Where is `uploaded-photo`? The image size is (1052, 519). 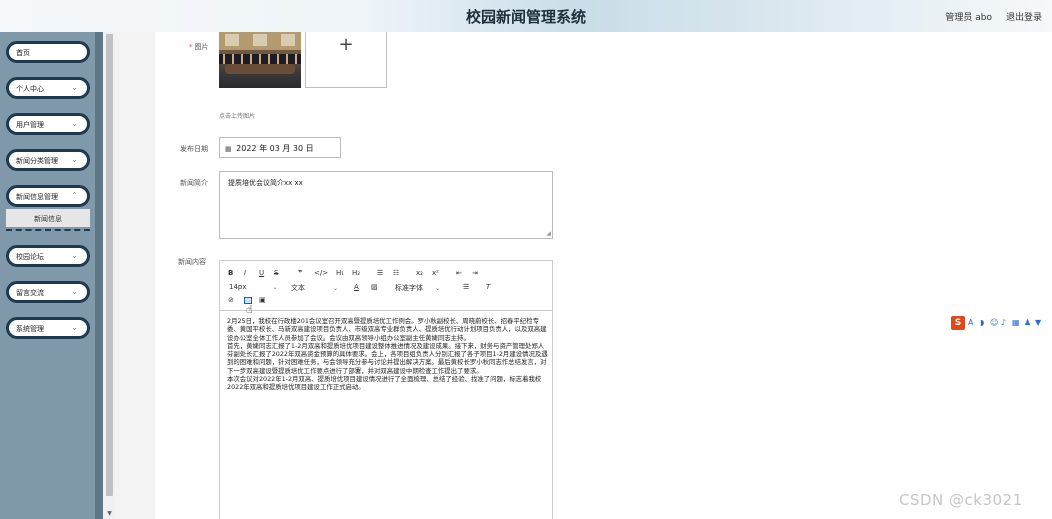
uploaded-photo is located at coordinates (260, 60).